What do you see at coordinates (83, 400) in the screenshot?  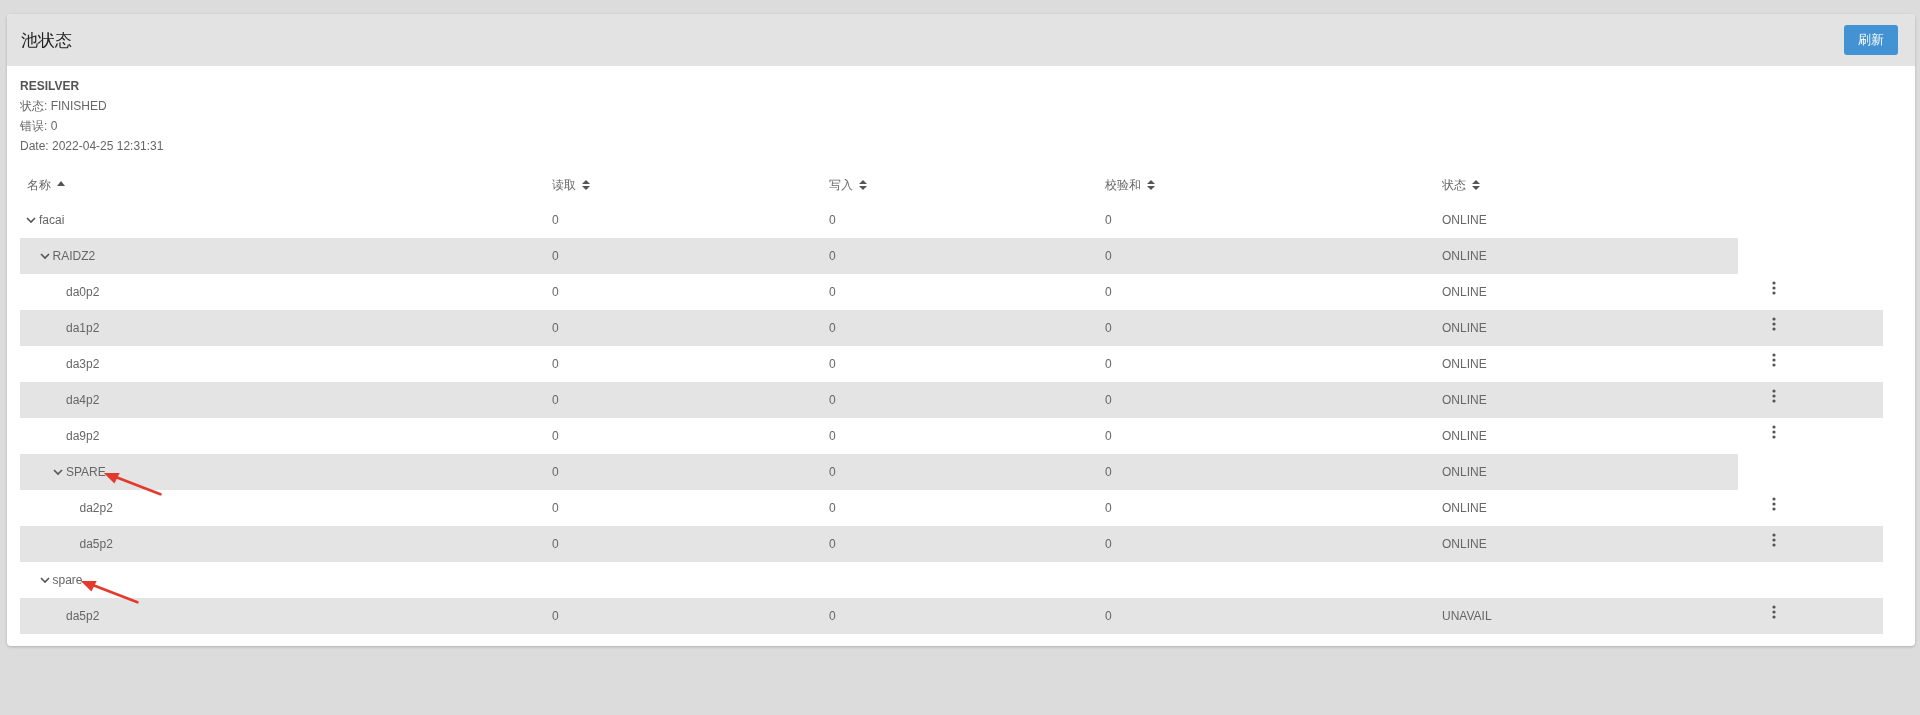 I see `table-cell: da4p2` at bounding box center [83, 400].